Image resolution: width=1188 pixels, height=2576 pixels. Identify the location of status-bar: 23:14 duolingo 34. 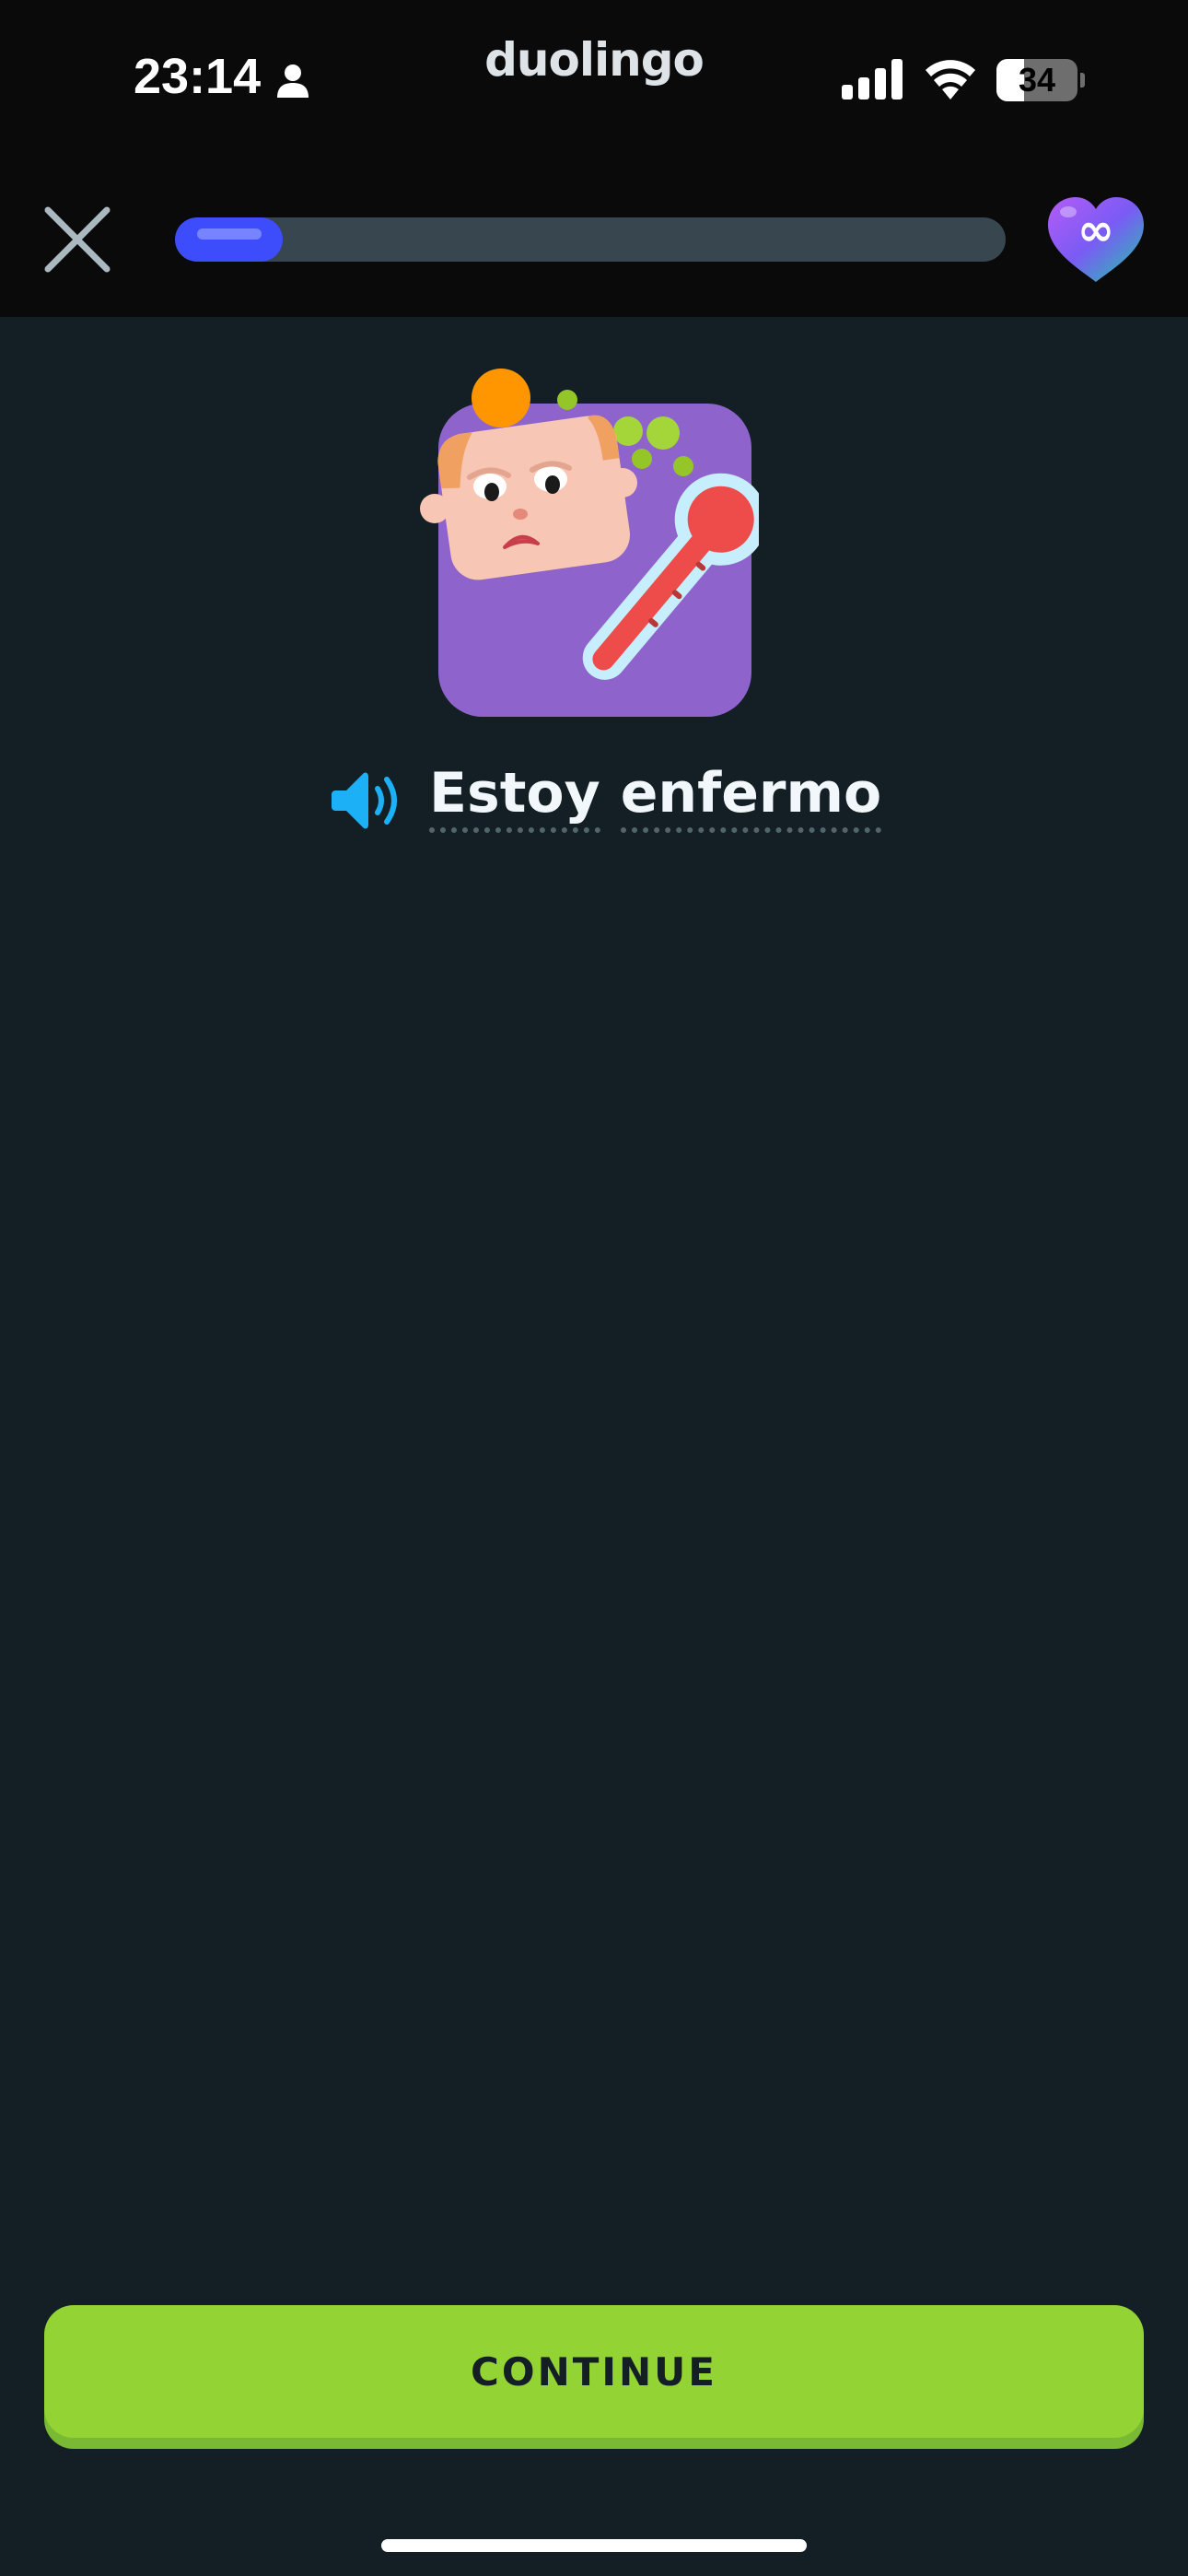
(594, 79).